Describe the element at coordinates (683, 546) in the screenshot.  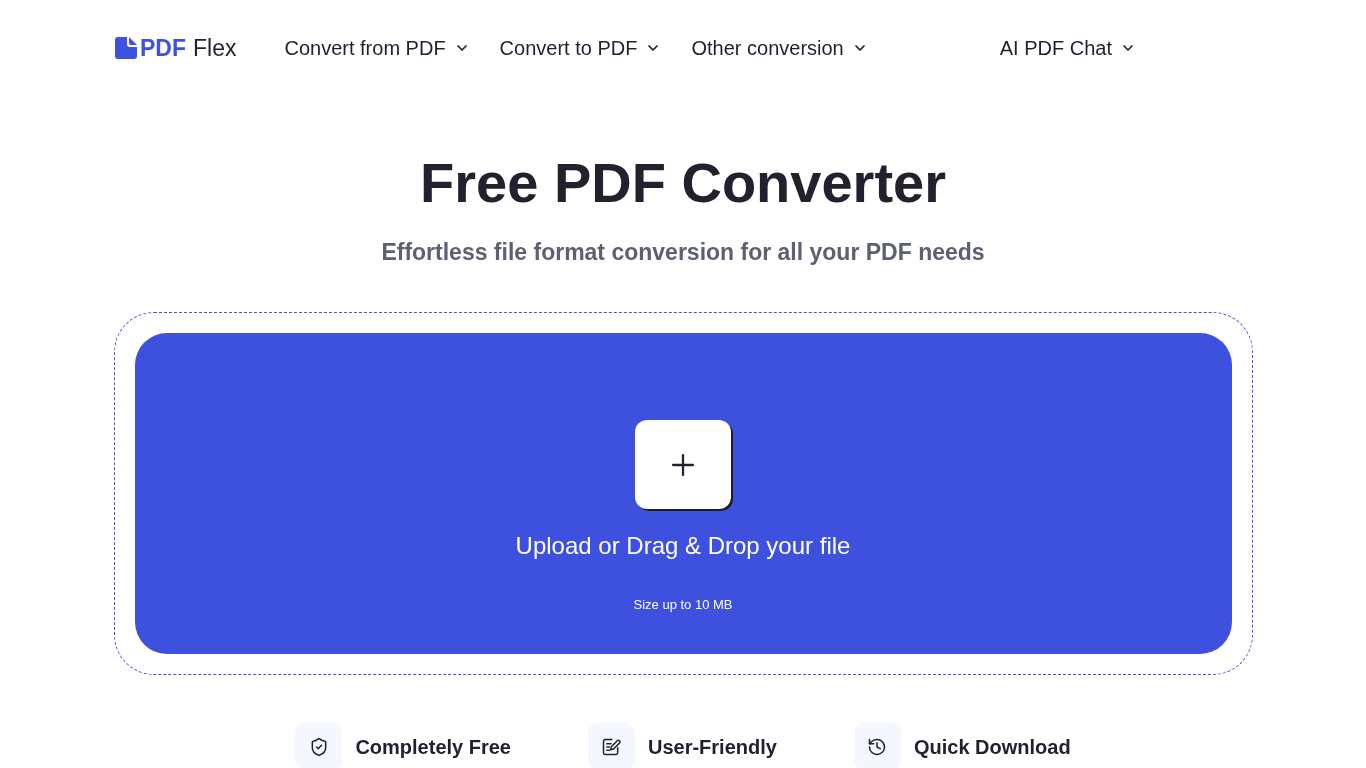
I see `upload-prompt: Upload or Drag & Drop your file` at that location.